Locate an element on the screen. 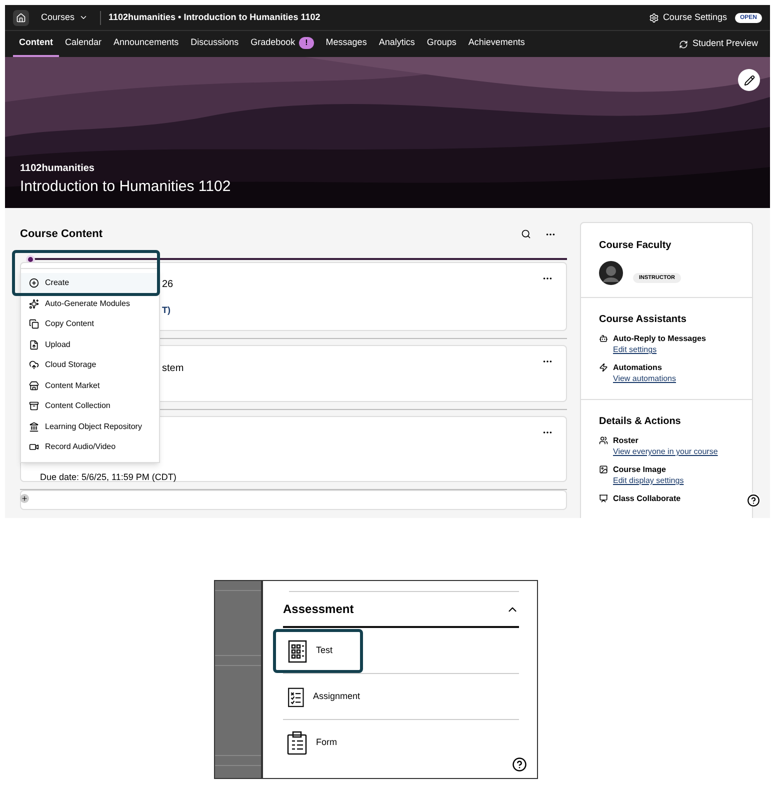 The height and width of the screenshot is (789, 775). landmark-icon is located at coordinates (34, 427).